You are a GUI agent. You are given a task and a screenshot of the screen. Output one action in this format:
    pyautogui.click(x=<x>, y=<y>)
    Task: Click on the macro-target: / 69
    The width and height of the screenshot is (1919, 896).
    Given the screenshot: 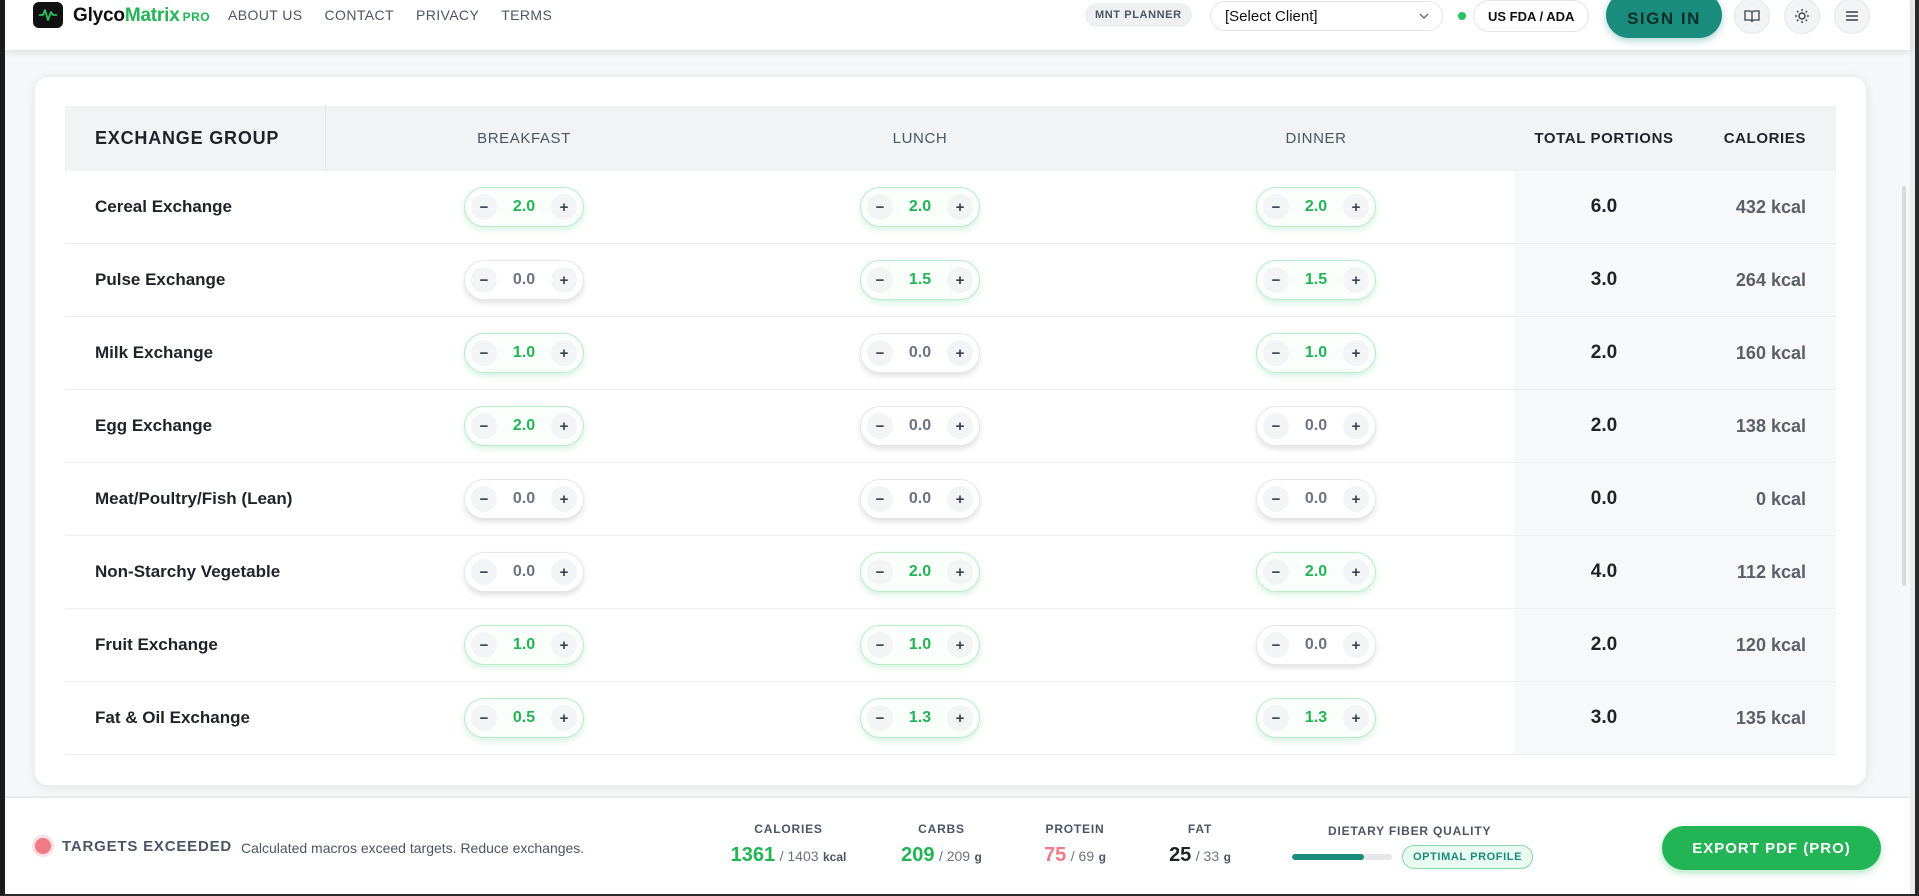 What is the action you would take?
    pyautogui.click(x=1082, y=856)
    